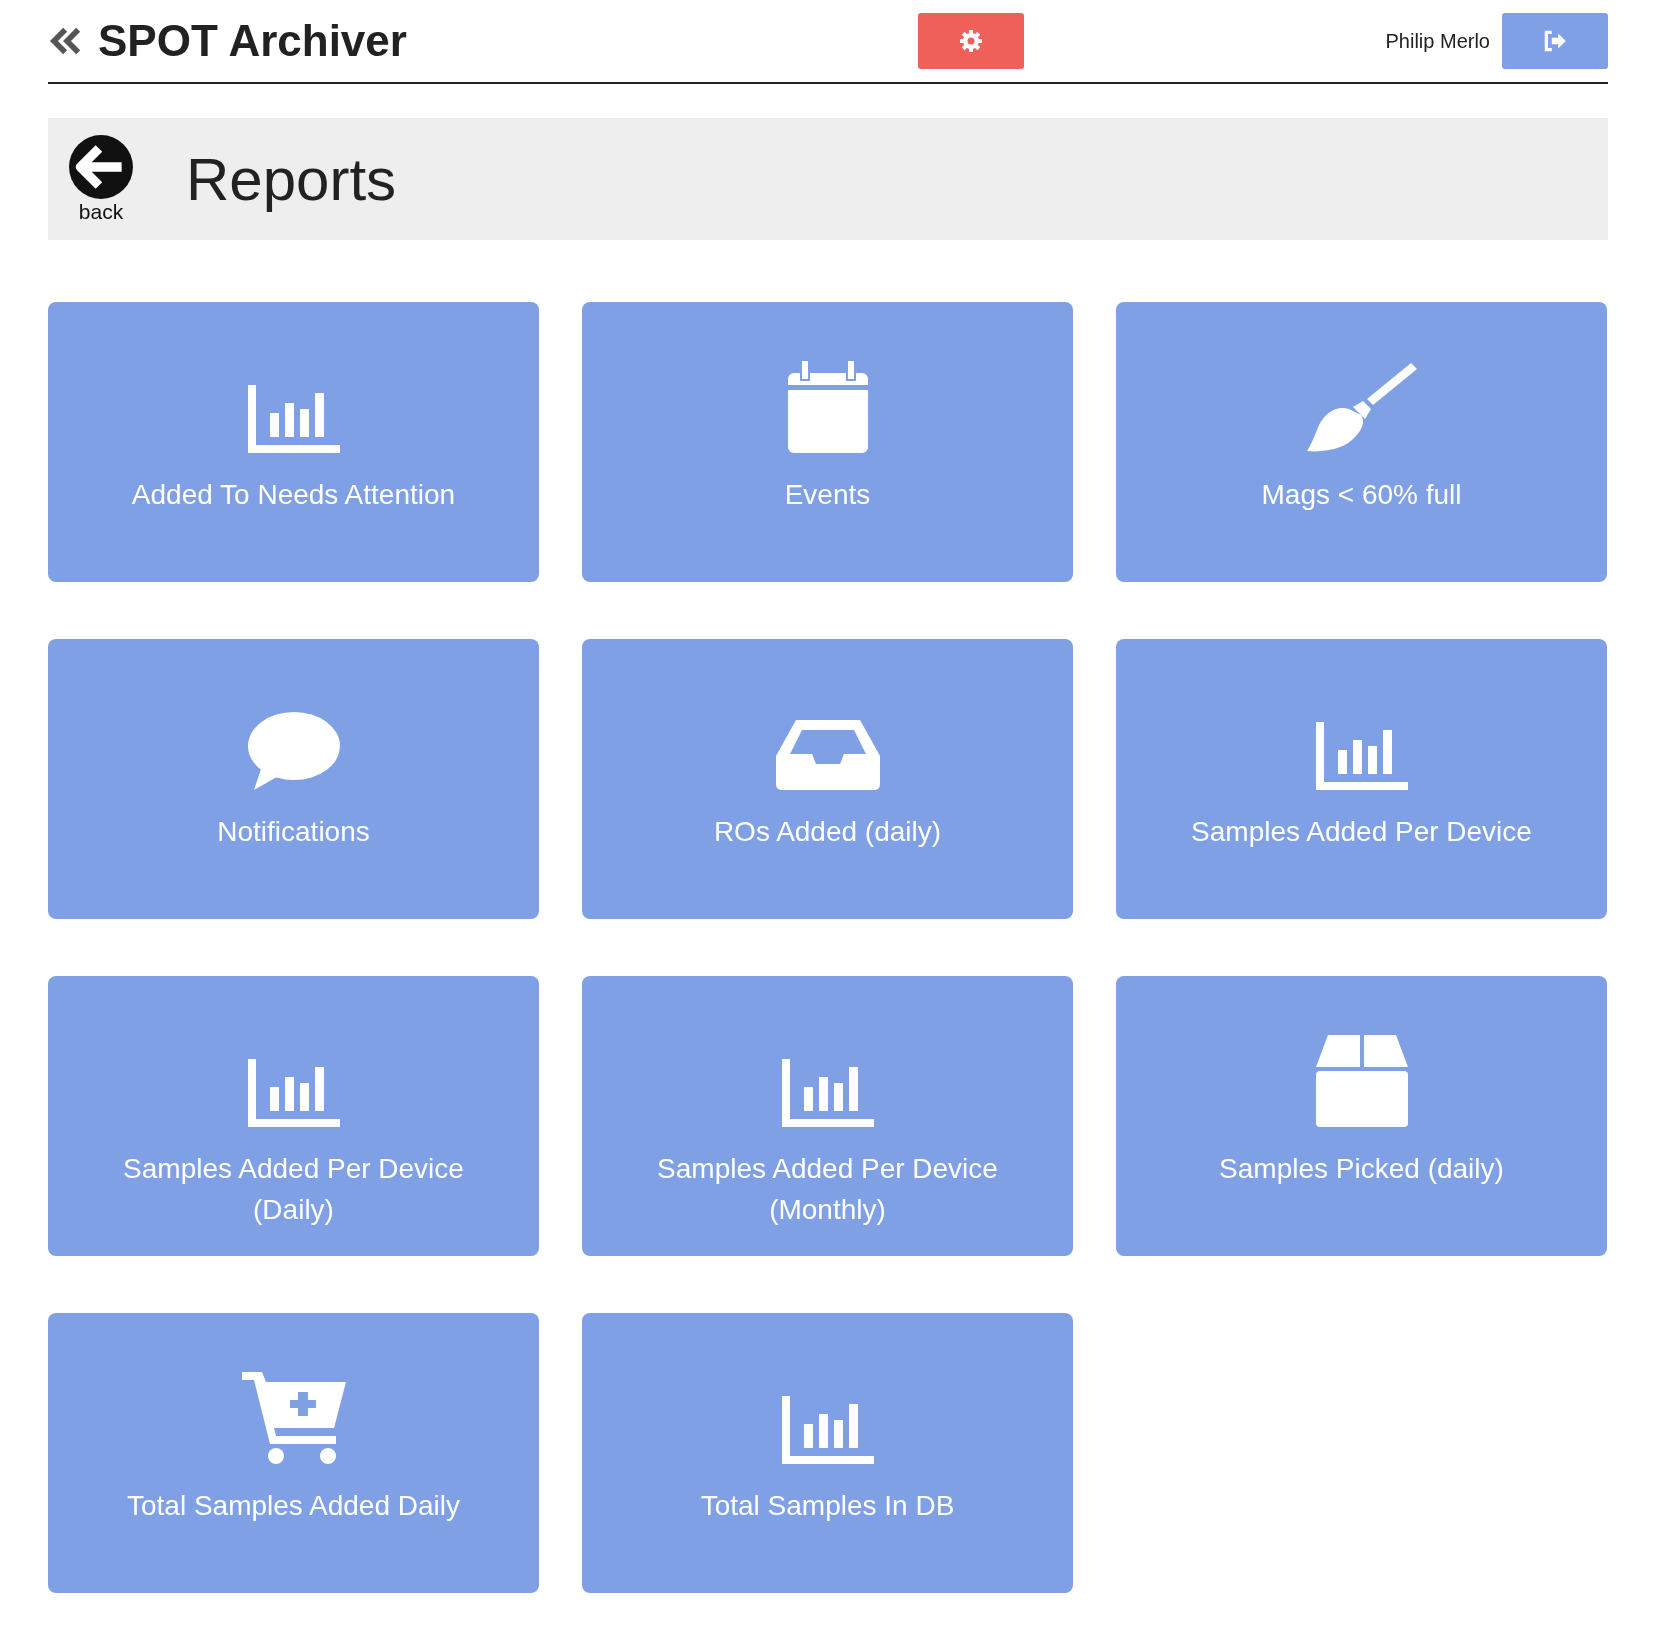 The height and width of the screenshot is (1645, 1653). I want to click on settings-icon, so click(971, 41).